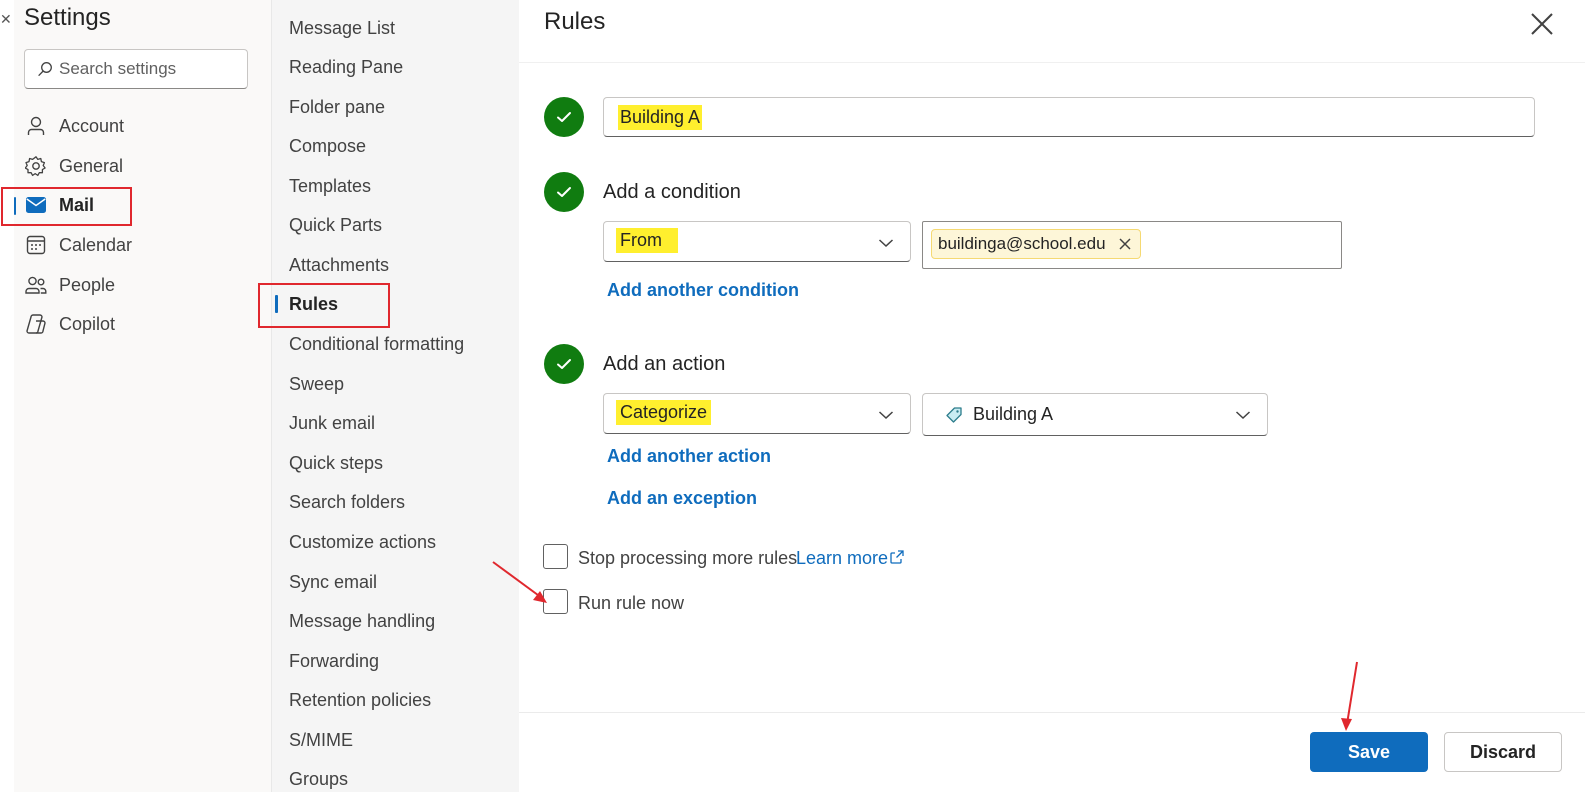 Image resolution: width=1585 pixels, height=792 pixels. What do you see at coordinates (332, 423) in the screenshot?
I see `menu-junk-email: Junk email` at bounding box center [332, 423].